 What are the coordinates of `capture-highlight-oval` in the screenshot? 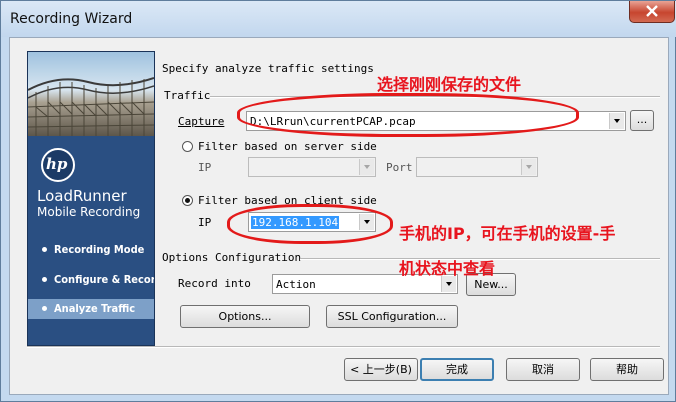 It's located at (408, 115).